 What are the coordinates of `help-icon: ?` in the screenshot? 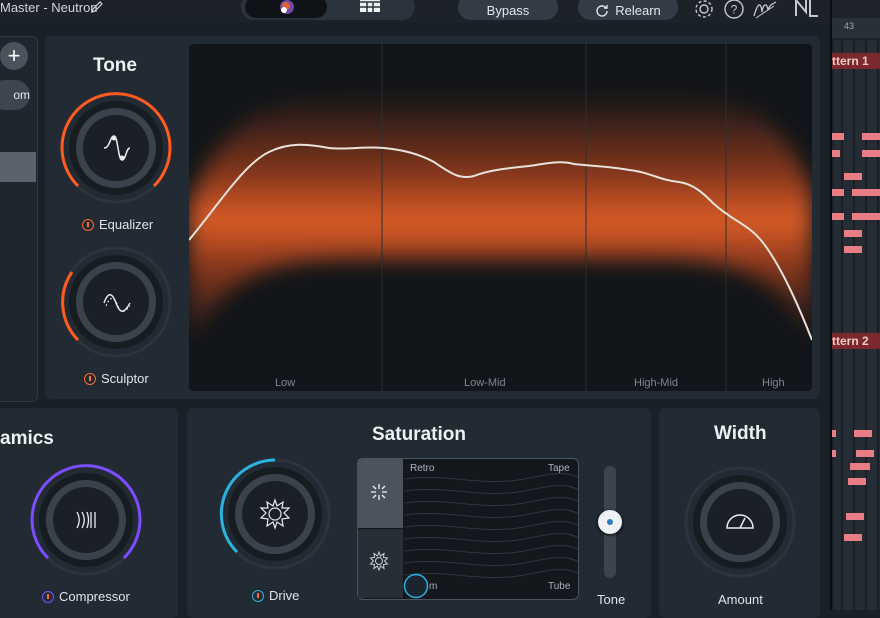 It's located at (734, 10).